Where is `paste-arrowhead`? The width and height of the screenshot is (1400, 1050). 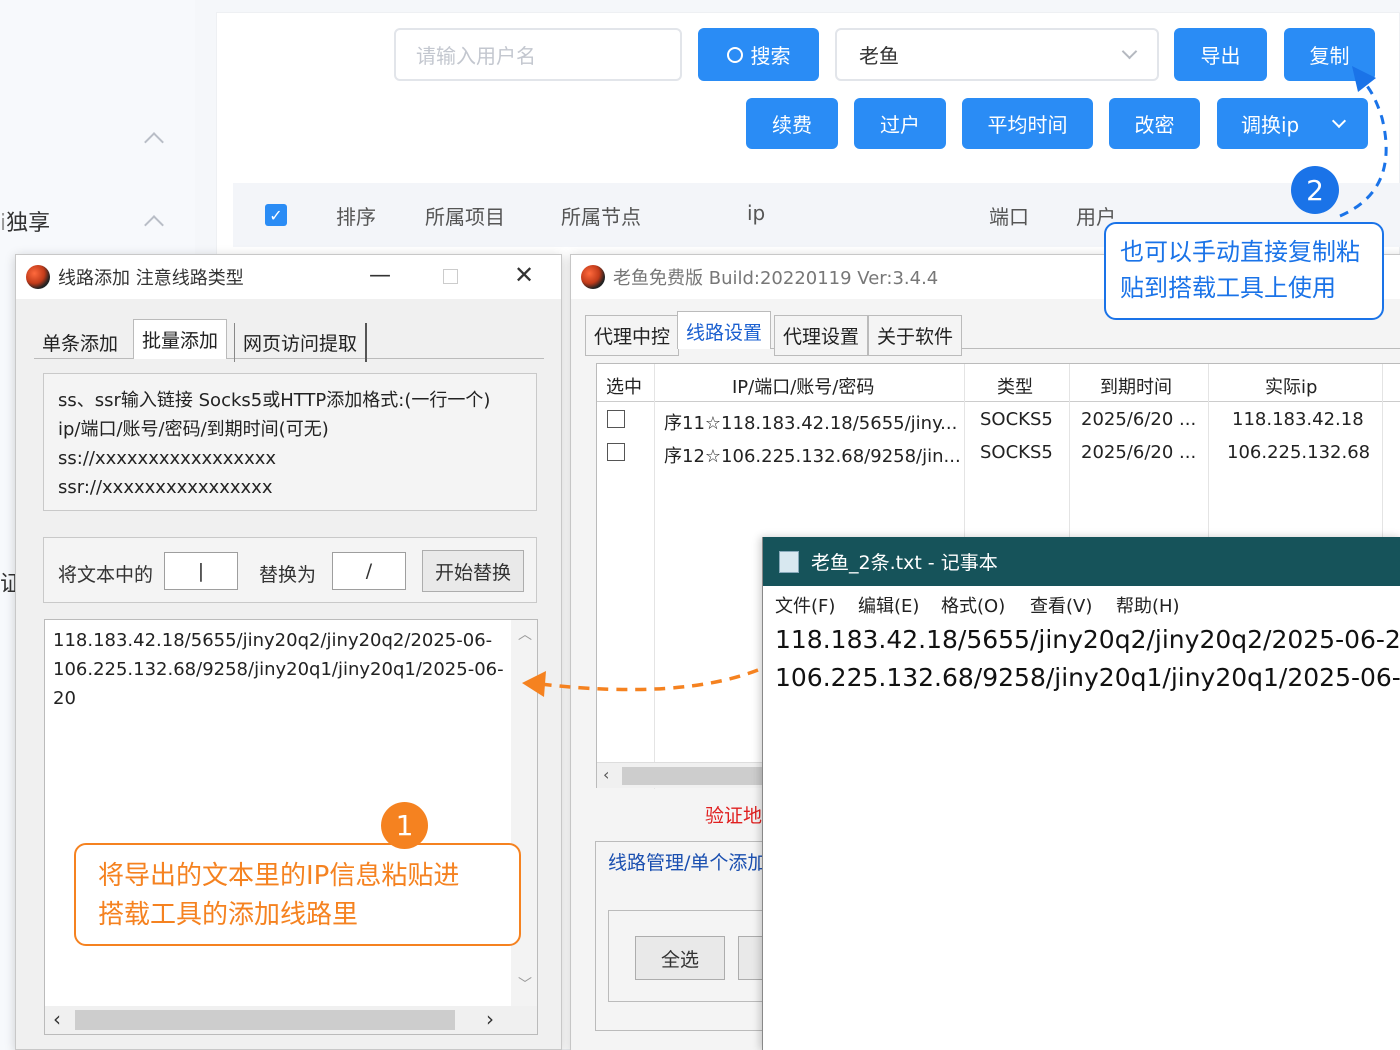 paste-arrowhead is located at coordinates (534, 684).